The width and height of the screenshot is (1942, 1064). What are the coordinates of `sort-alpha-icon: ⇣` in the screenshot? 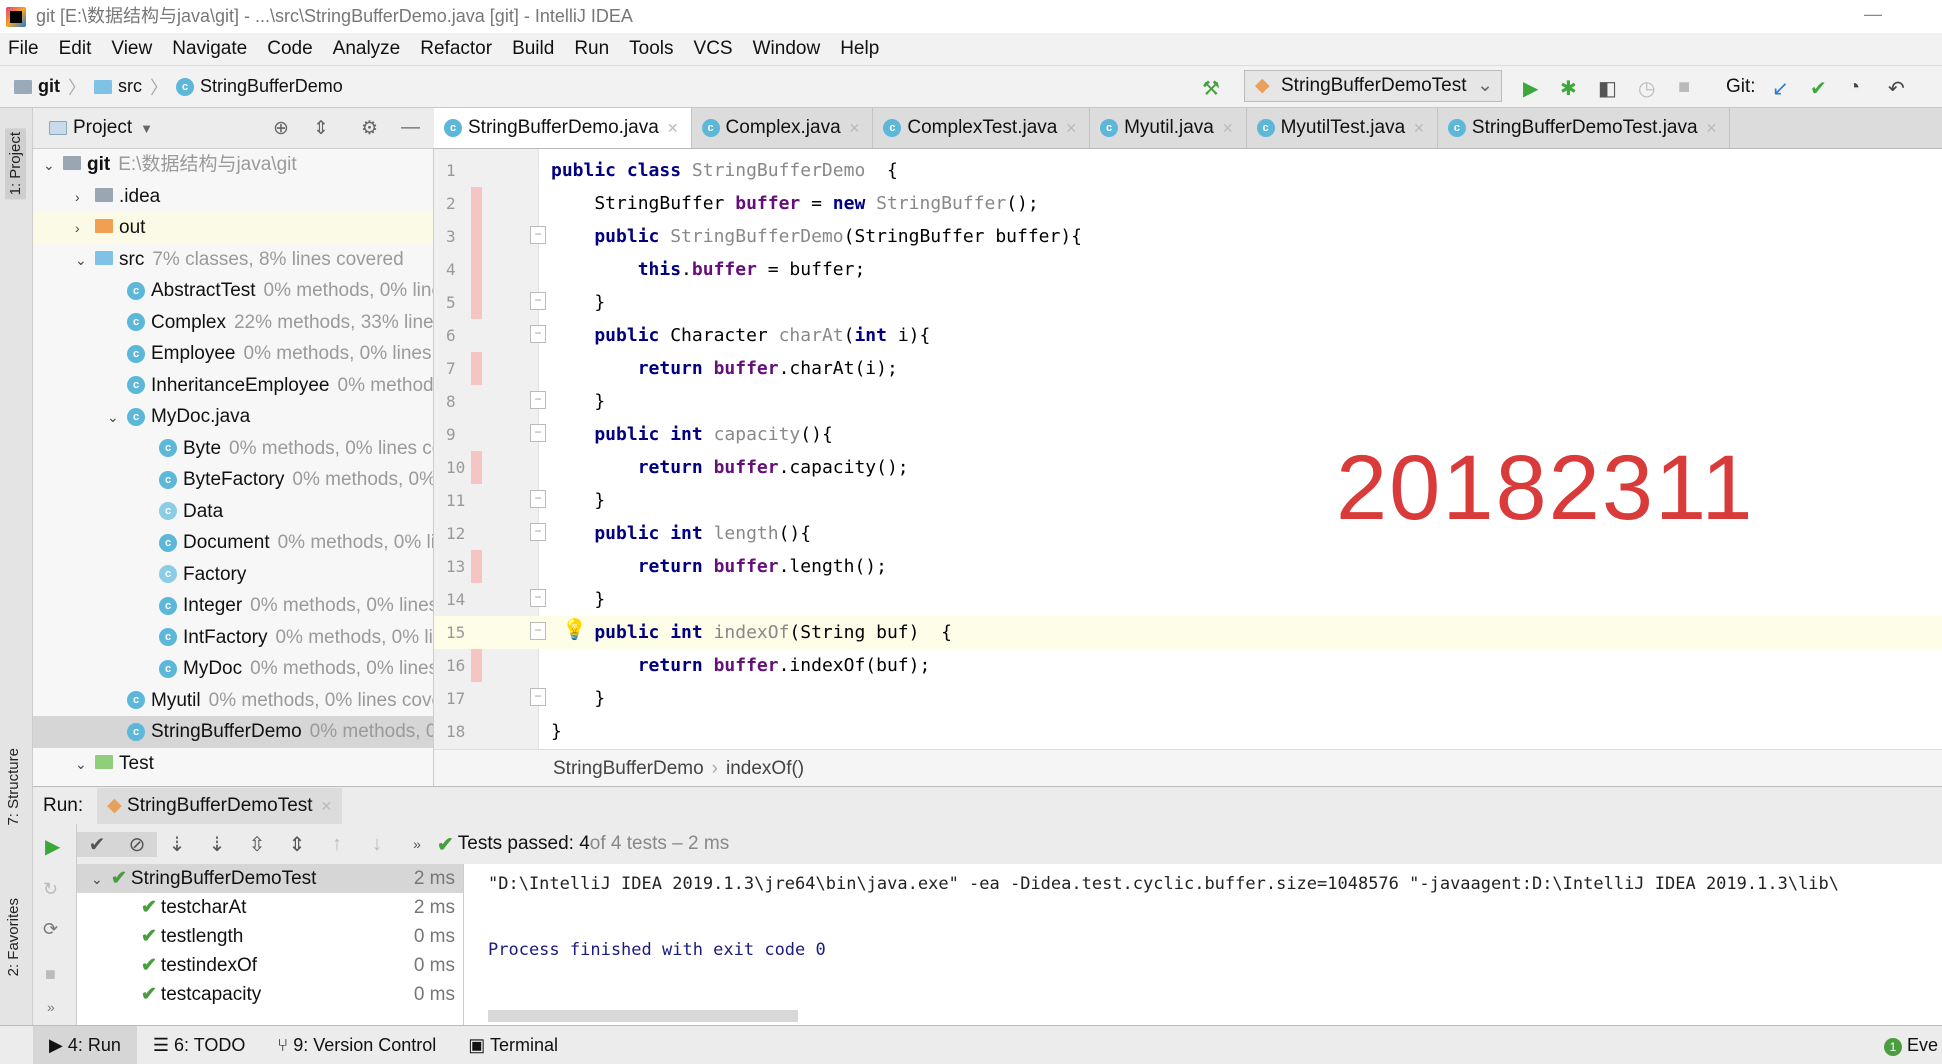 It's located at (177, 844).